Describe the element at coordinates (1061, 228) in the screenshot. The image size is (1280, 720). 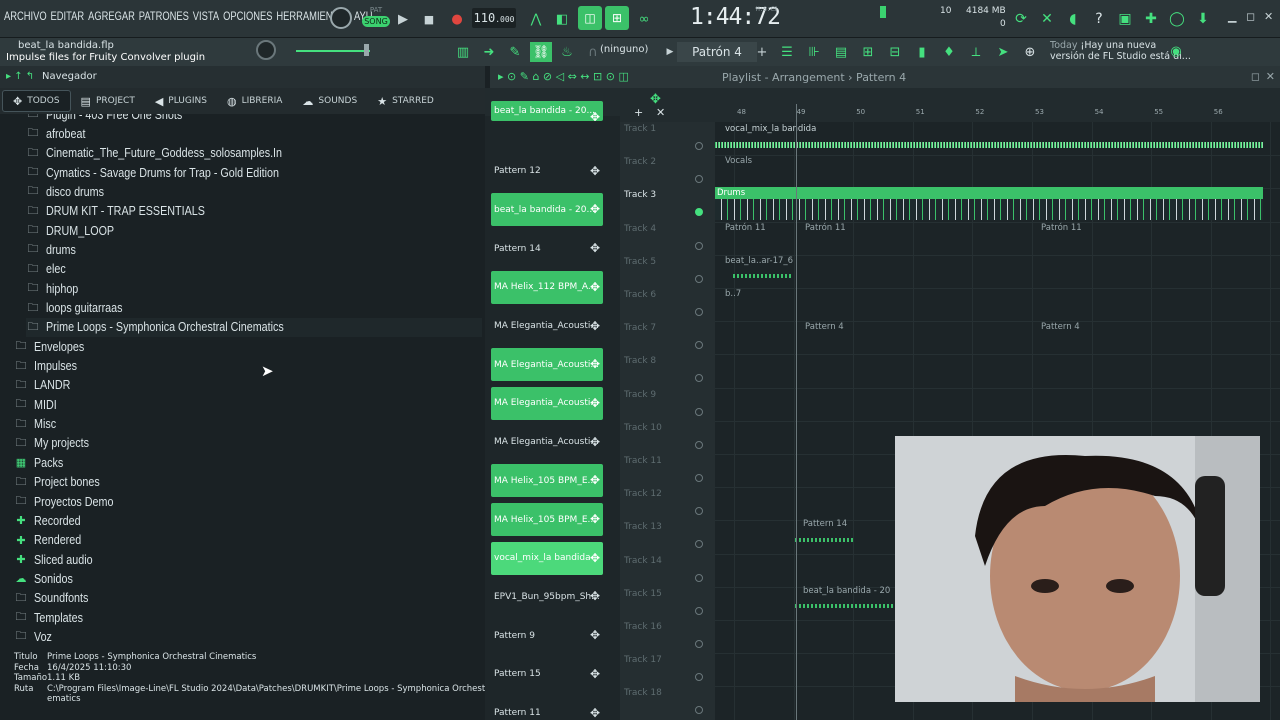
I see `clip-patron11c: Patrón 11` at that location.